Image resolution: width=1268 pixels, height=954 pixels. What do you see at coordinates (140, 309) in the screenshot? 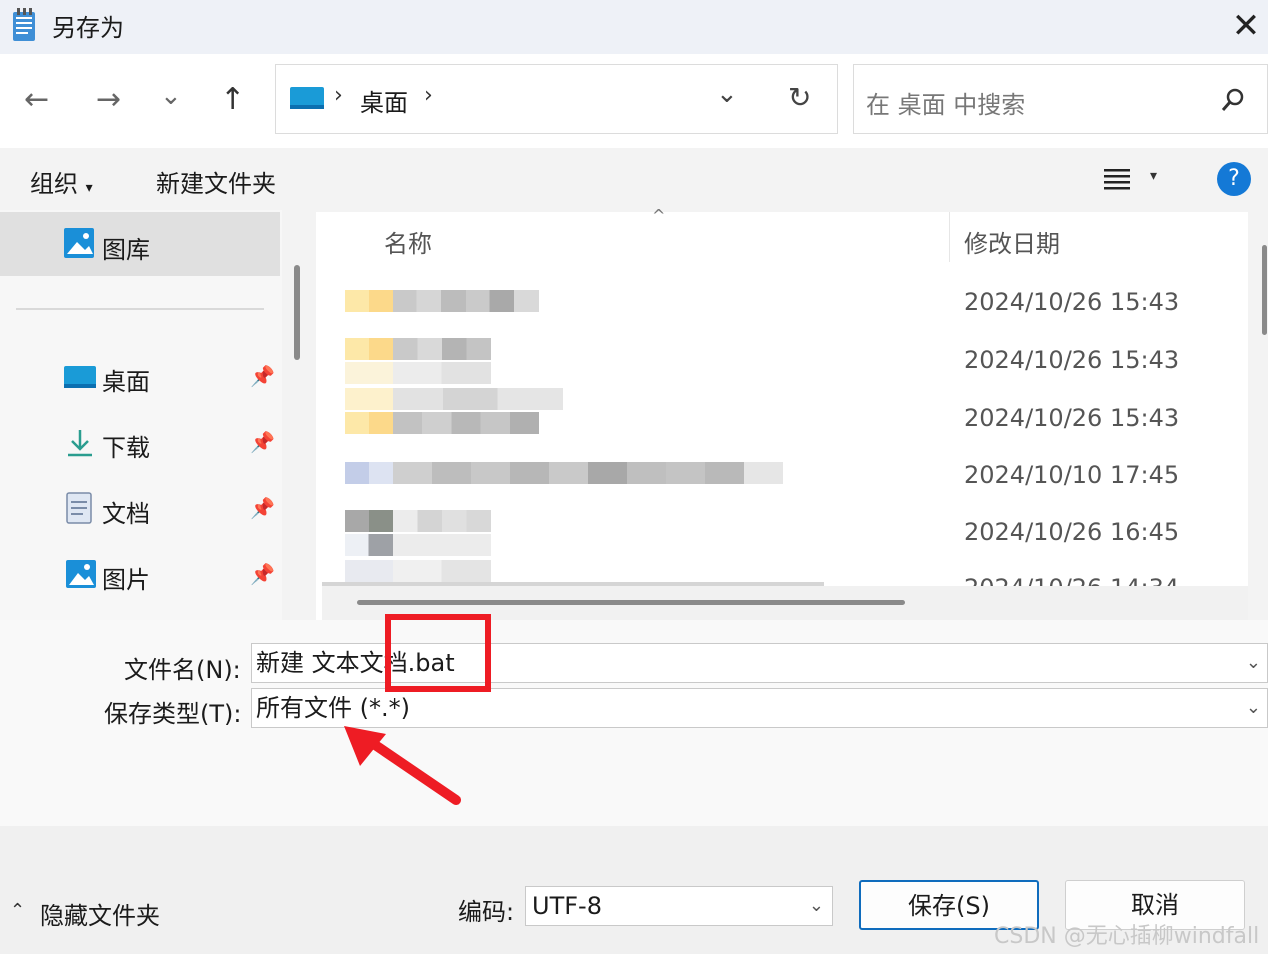
I see `sidebar-divider` at bounding box center [140, 309].